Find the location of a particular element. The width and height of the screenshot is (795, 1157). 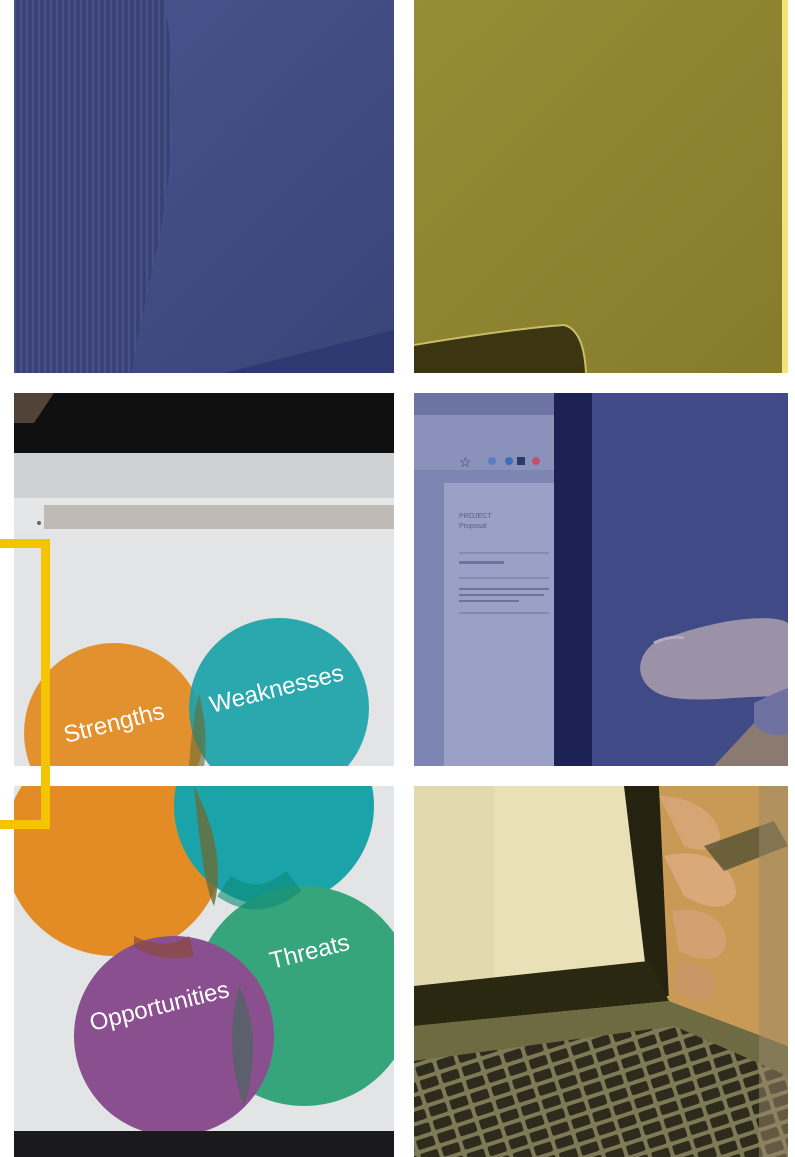

browser-doc-subtitle: Proposal is located at coordinates (473, 526).